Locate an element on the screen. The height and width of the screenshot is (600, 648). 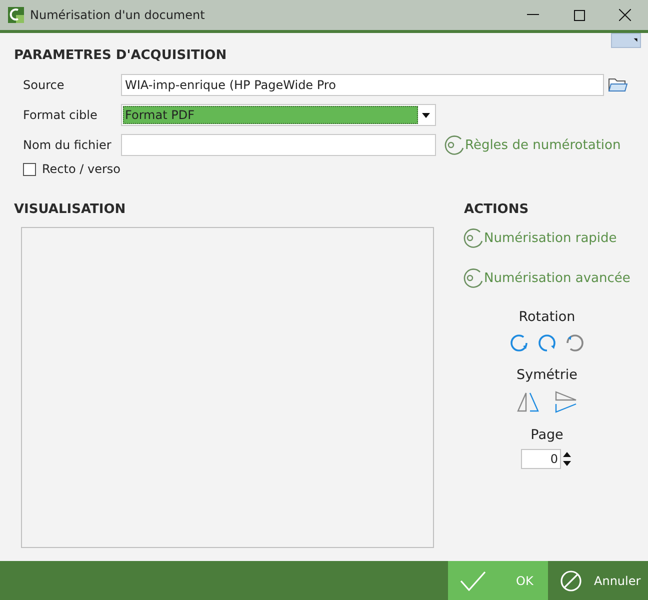
flip-horizontal-icon is located at coordinates (528, 402).